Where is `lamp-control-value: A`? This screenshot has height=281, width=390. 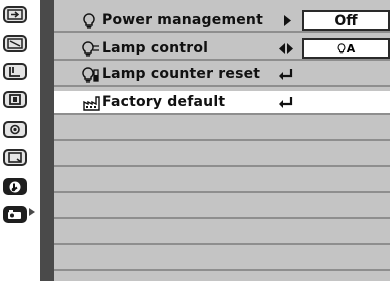 lamp-control-value: A is located at coordinates (351, 48).